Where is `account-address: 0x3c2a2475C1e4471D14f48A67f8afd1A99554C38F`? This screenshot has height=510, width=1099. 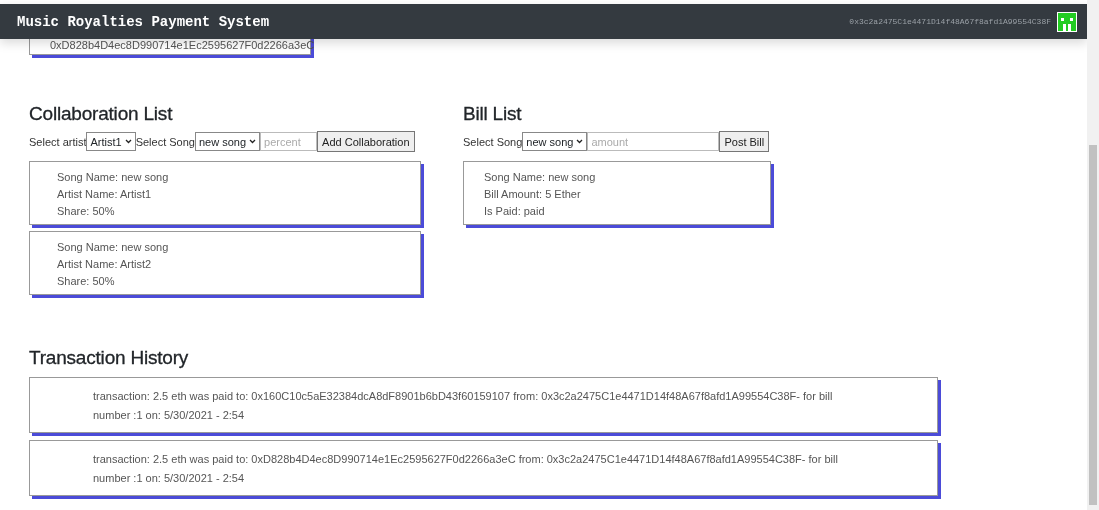 account-address: 0x3c2a2475C1e4471D14f48A67f8afd1A99554C38F is located at coordinates (950, 21).